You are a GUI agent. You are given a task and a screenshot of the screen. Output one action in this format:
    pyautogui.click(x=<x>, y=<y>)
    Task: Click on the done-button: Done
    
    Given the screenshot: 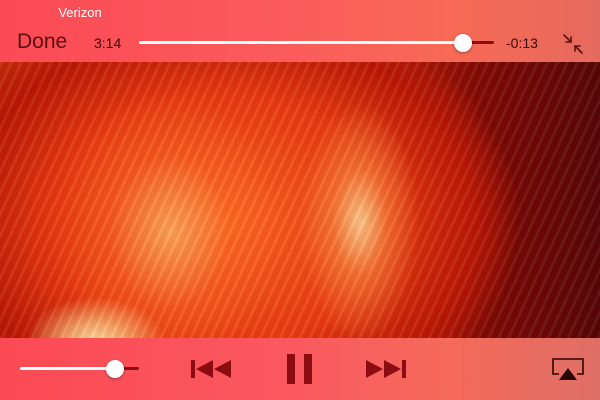 What is the action you would take?
    pyautogui.click(x=42, y=42)
    